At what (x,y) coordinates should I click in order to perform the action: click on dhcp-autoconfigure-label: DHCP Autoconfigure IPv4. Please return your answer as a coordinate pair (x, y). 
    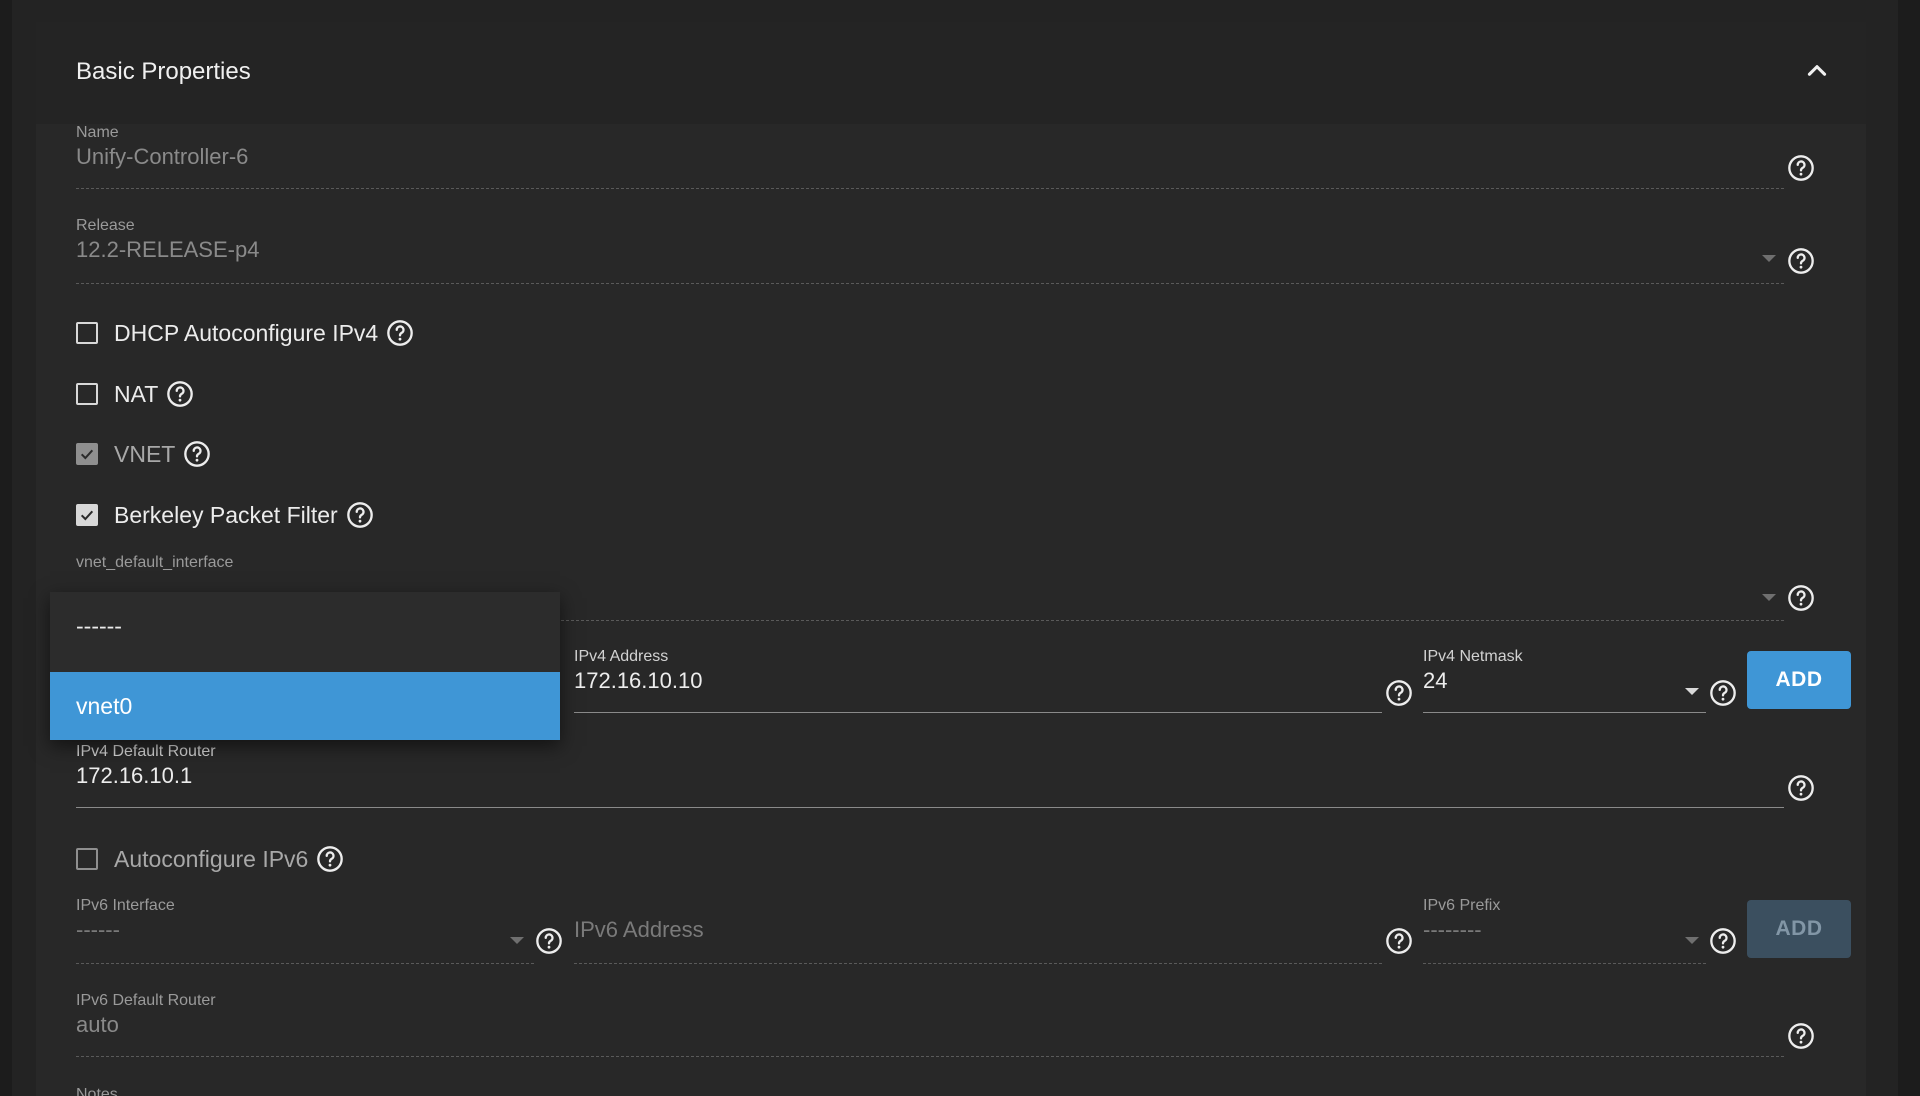
    Looking at the image, I should click on (246, 333).